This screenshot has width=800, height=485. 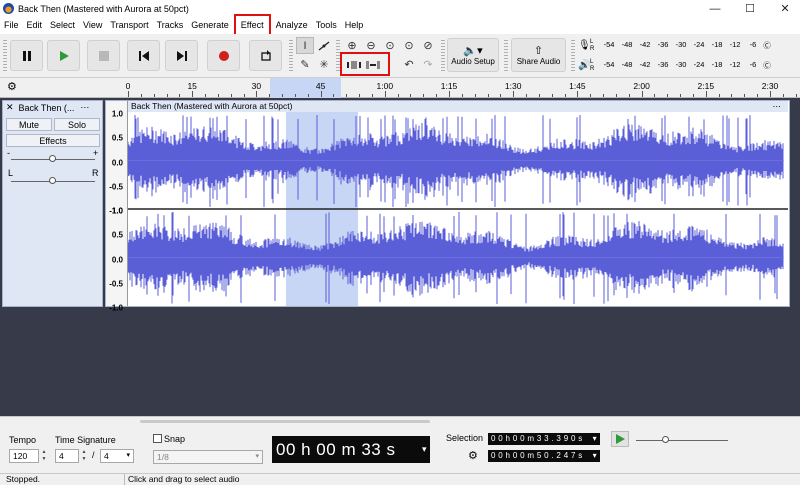 What do you see at coordinates (129, 25) in the screenshot?
I see `menu-transport: Transport` at bounding box center [129, 25].